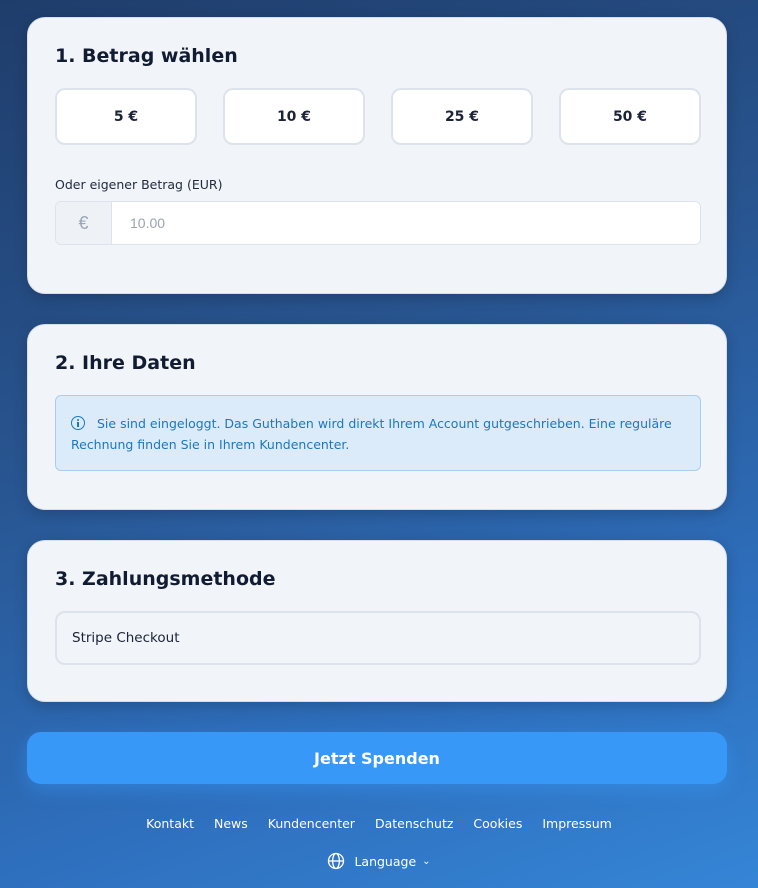 This screenshot has height=888, width=758. What do you see at coordinates (378, 638) in the screenshot?
I see `payment-method-option: Stripe Checkout` at bounding box center [378, 638].